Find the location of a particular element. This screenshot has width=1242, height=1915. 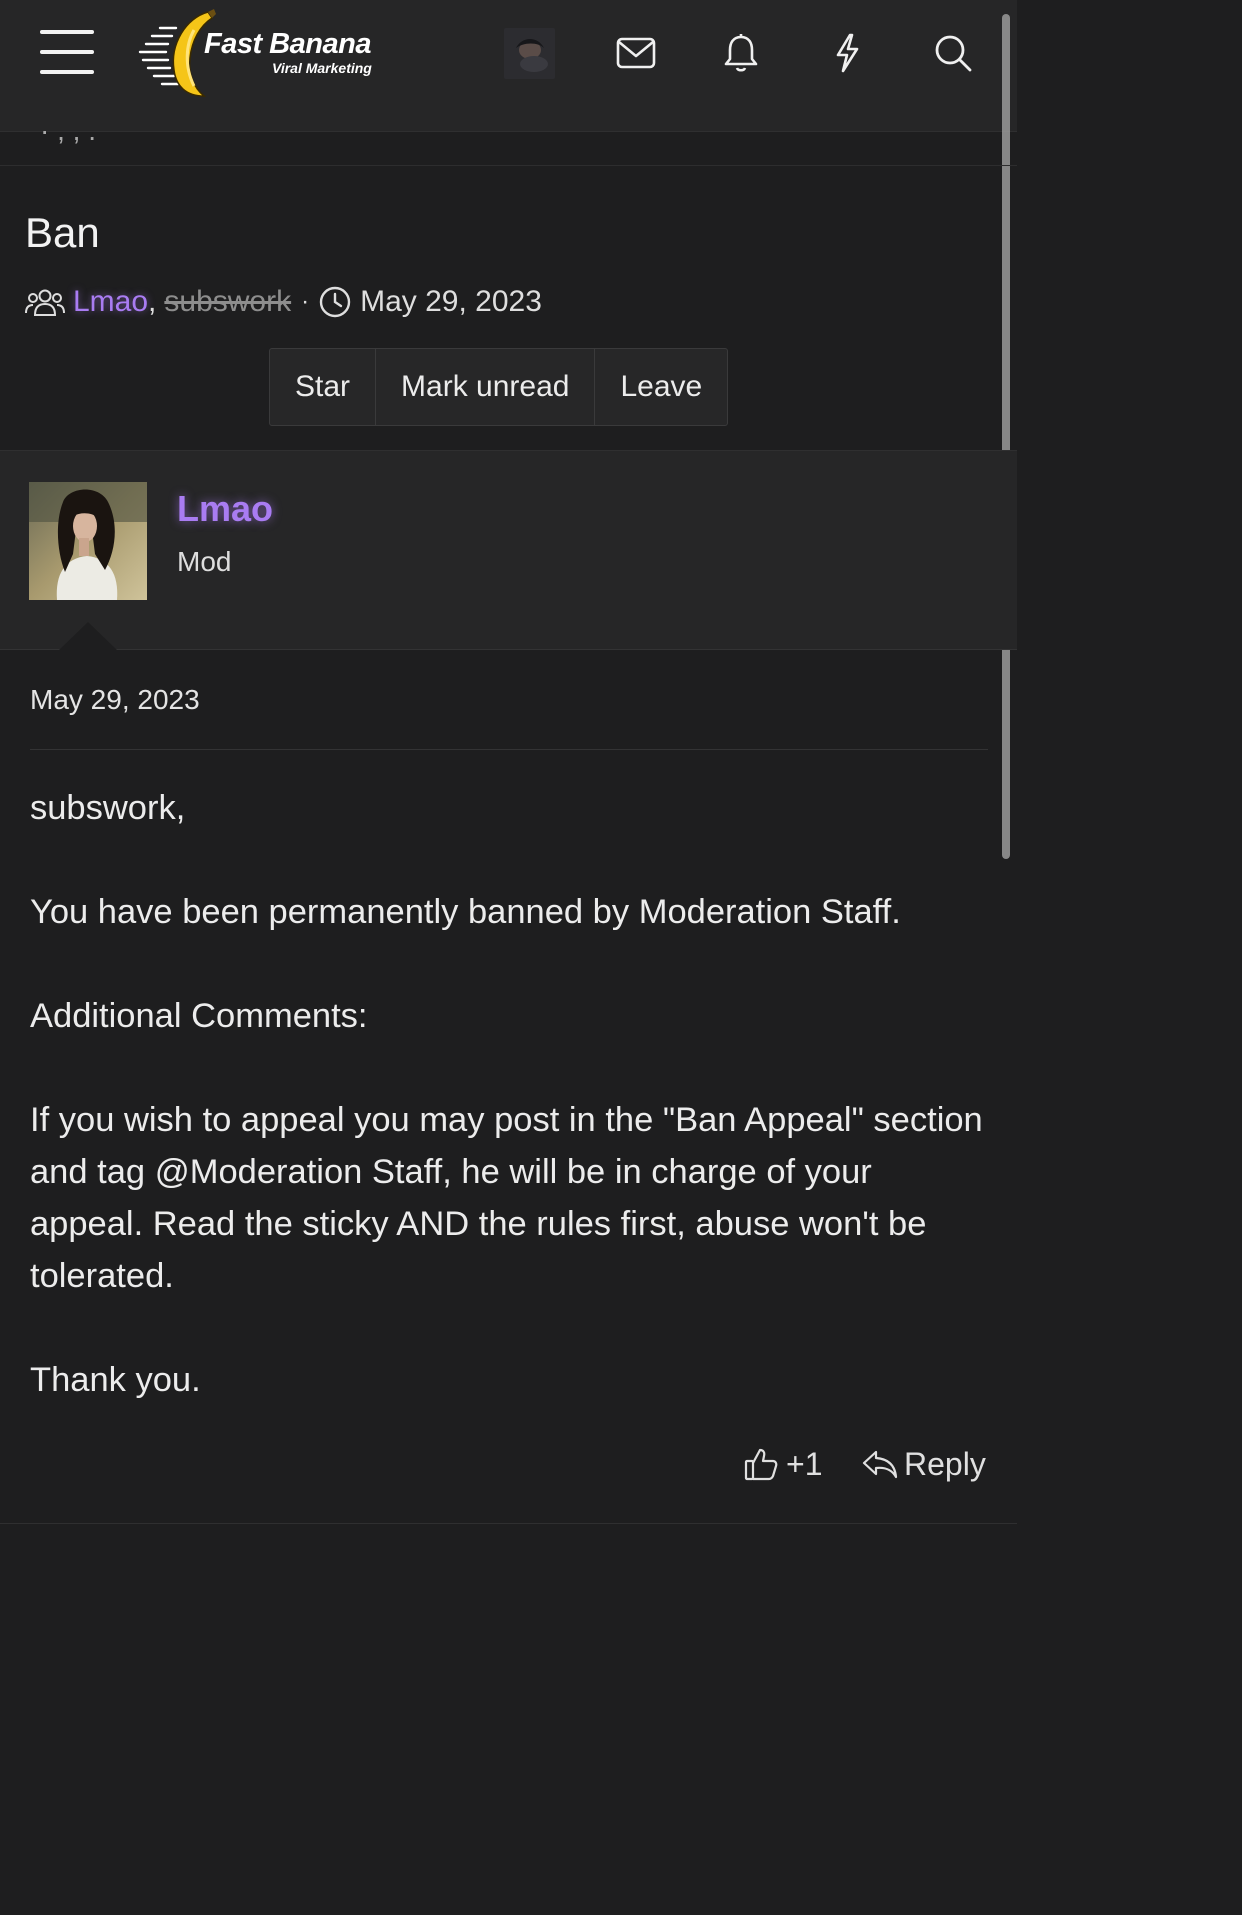

conversation-meta: Lmao , subswork · May 29, 2023 is located at coordinates (283, 302).